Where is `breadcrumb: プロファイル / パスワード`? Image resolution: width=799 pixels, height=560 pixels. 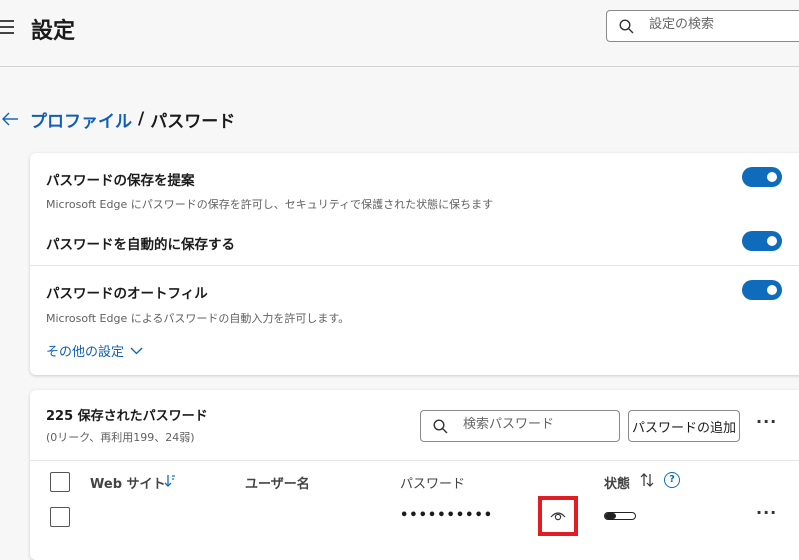
breadcrumb: プロファイル / パスワード is located at coordinates (117, 119).